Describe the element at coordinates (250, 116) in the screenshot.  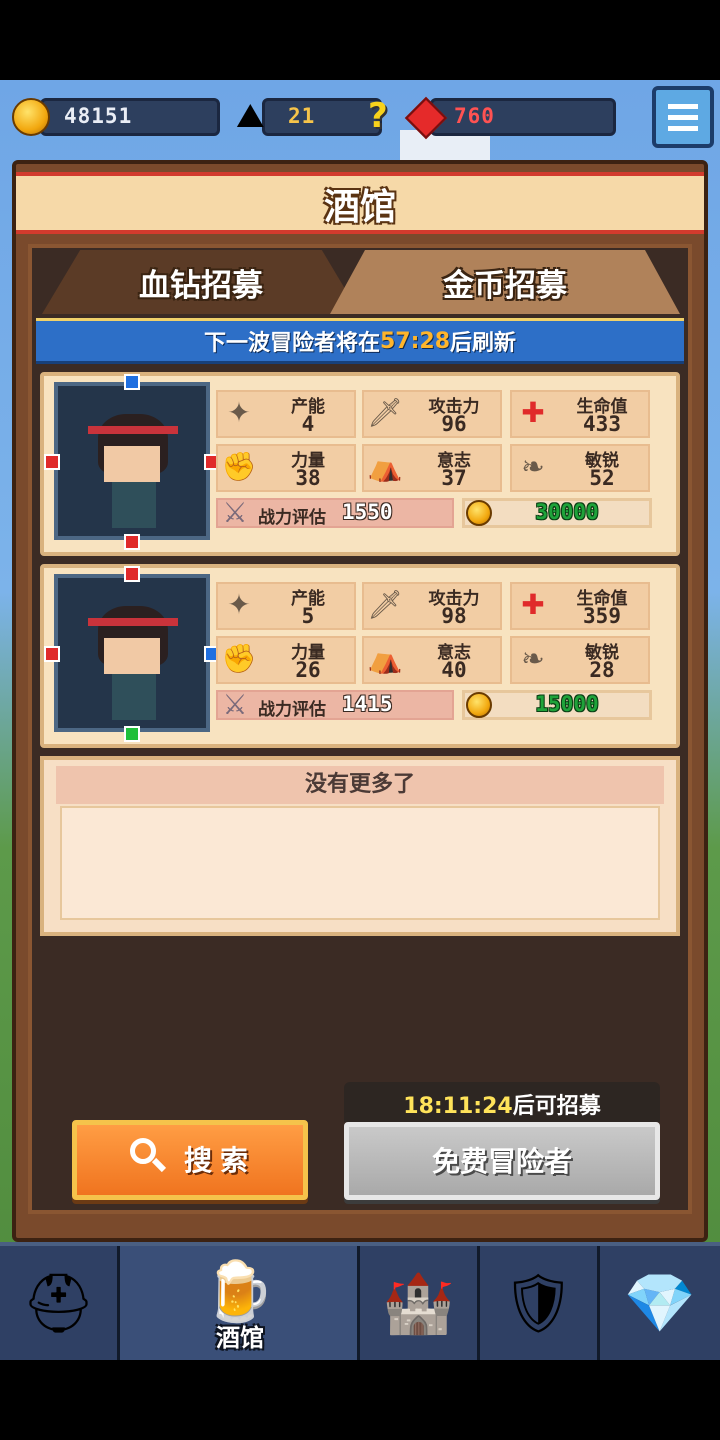
I see `ore-pile-icon: ⛰` at that location.